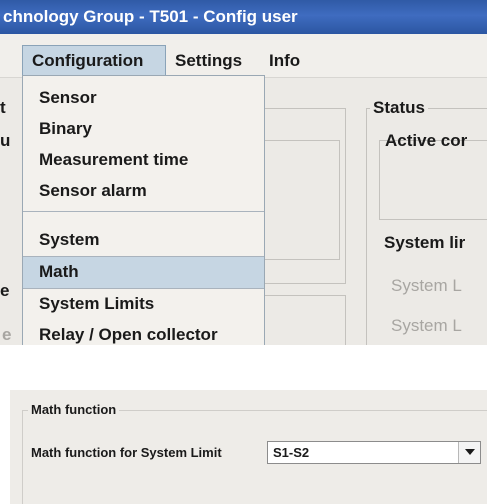 Image resolution: width=487 pixels, height=504 pixels. What do you see at coordinates (426, 140) in the screenshot?
I see `active-label: Active cor` at bounding box center [426, 140].